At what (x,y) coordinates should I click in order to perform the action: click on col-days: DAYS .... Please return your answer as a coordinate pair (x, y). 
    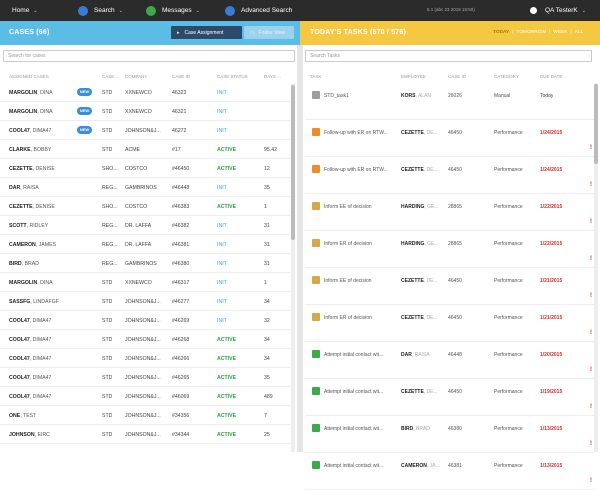
    Looking at the image, I should click on (272, 76).